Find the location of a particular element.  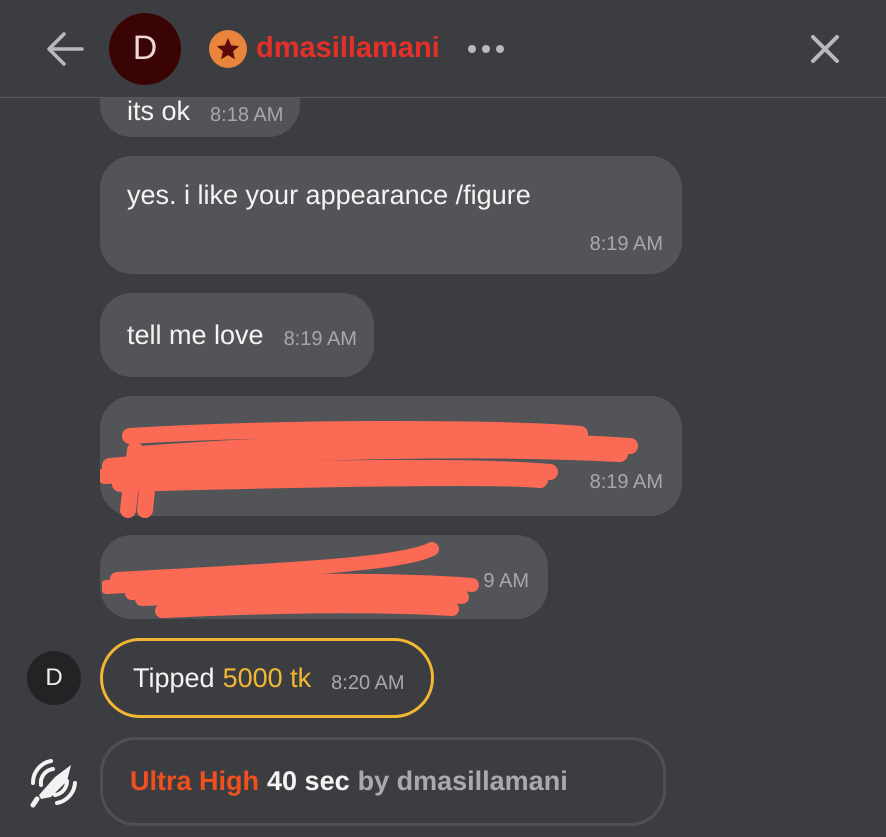

message-time: 8:20 AM is located at coordinates (368, 683).